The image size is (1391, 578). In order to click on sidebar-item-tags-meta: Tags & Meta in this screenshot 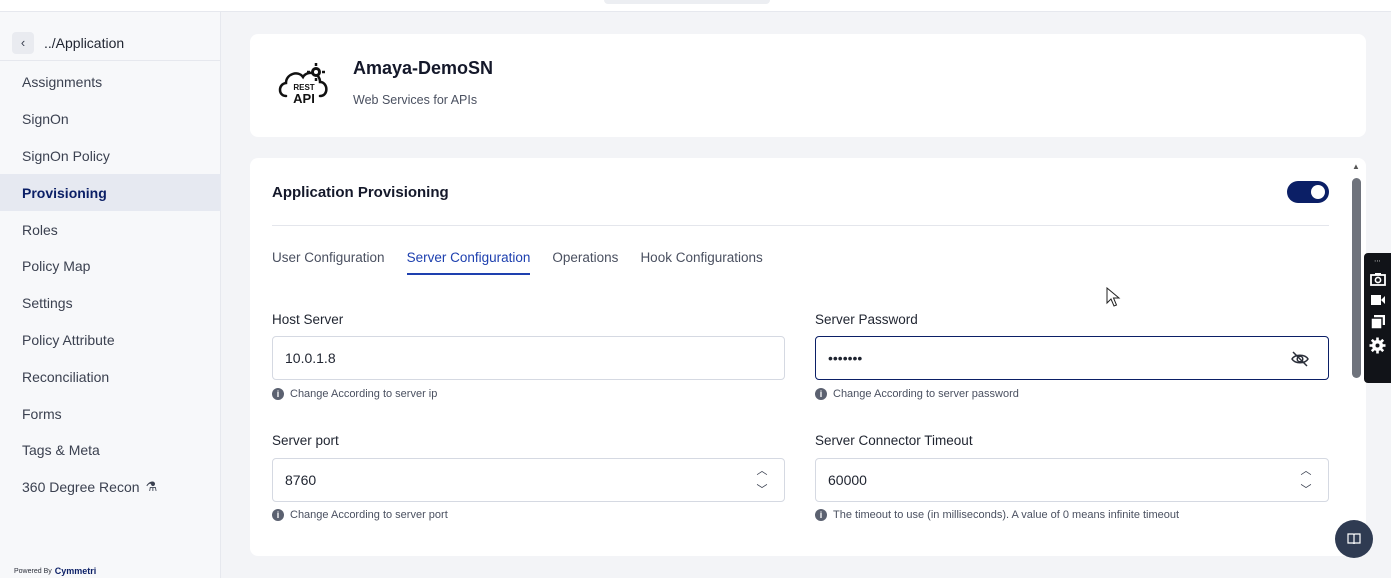, I will do `click(110, 450)`.